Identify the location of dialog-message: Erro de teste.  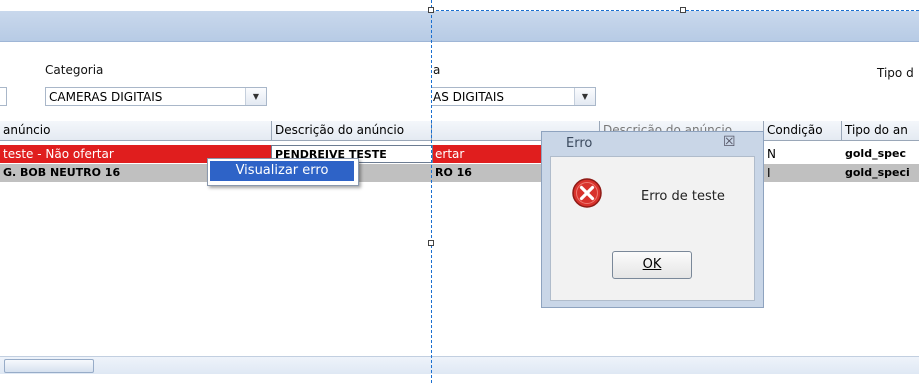
(683, 196).